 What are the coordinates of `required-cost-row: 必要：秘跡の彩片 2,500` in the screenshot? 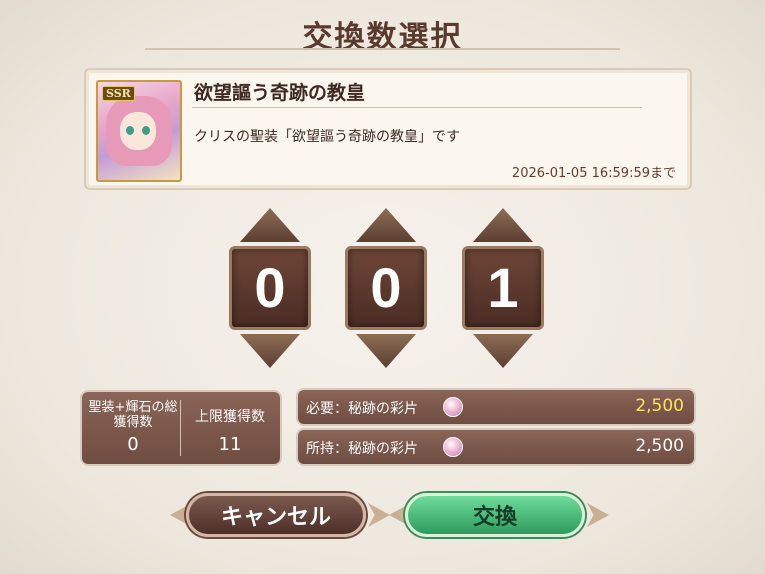 It's located at (496, 407).